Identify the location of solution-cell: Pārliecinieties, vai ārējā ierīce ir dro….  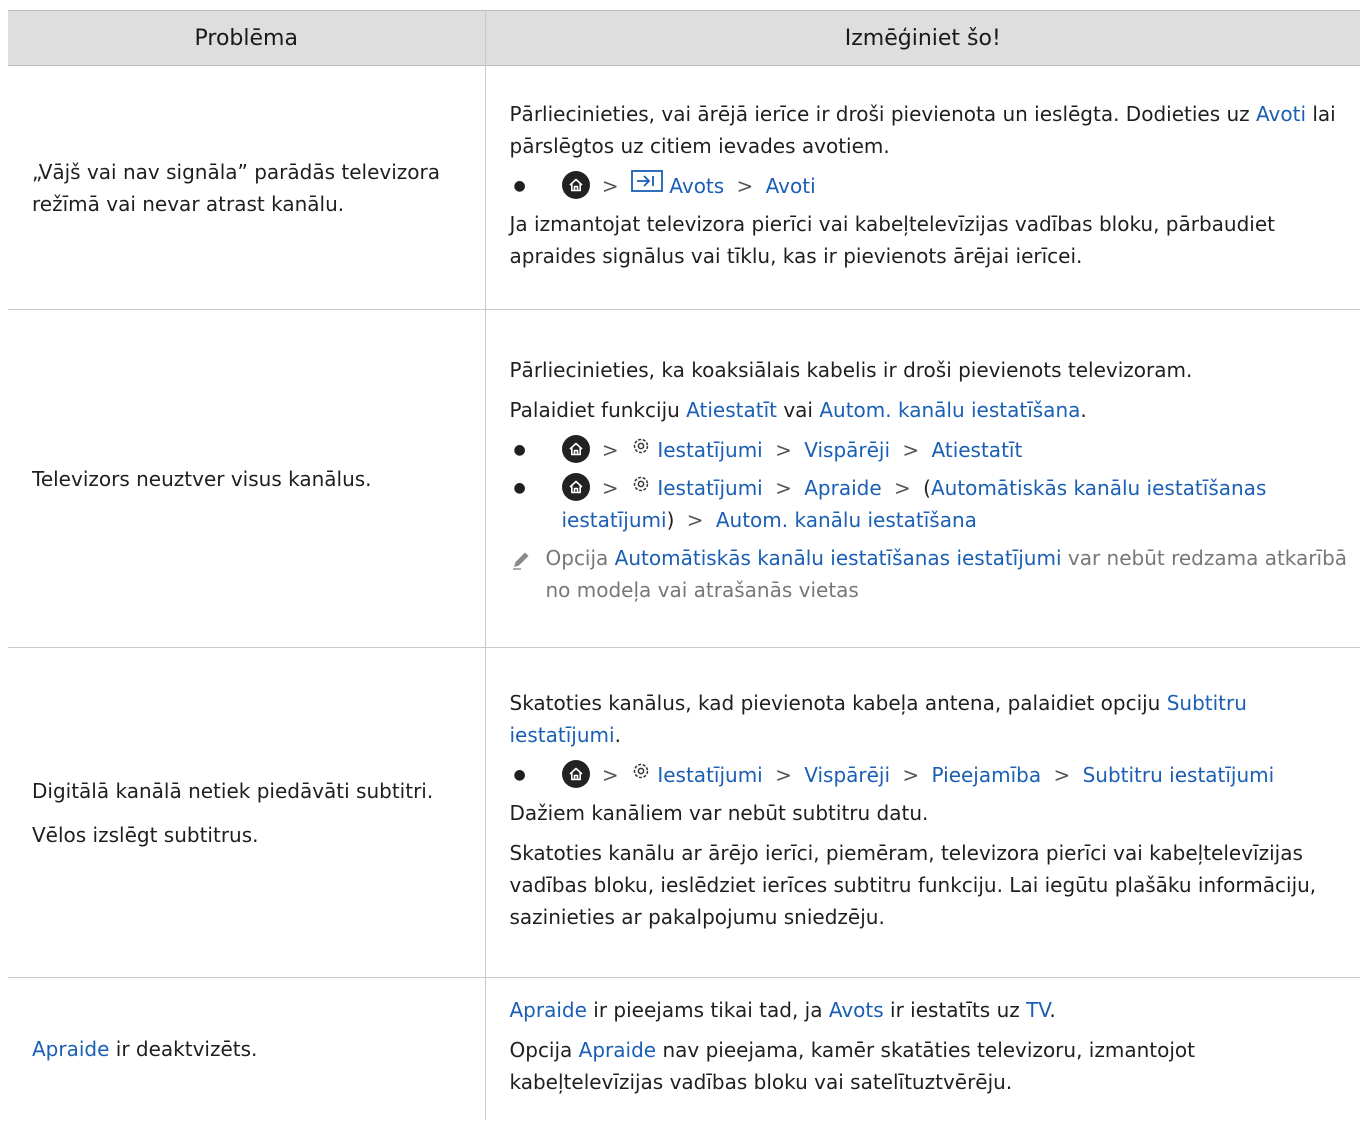
(922, 187).